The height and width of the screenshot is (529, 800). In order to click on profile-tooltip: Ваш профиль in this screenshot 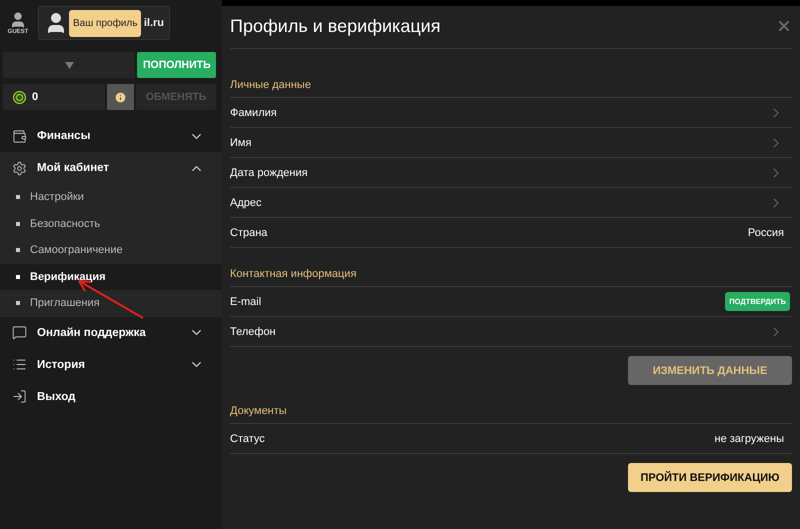, I will do `click(105, 23)`.